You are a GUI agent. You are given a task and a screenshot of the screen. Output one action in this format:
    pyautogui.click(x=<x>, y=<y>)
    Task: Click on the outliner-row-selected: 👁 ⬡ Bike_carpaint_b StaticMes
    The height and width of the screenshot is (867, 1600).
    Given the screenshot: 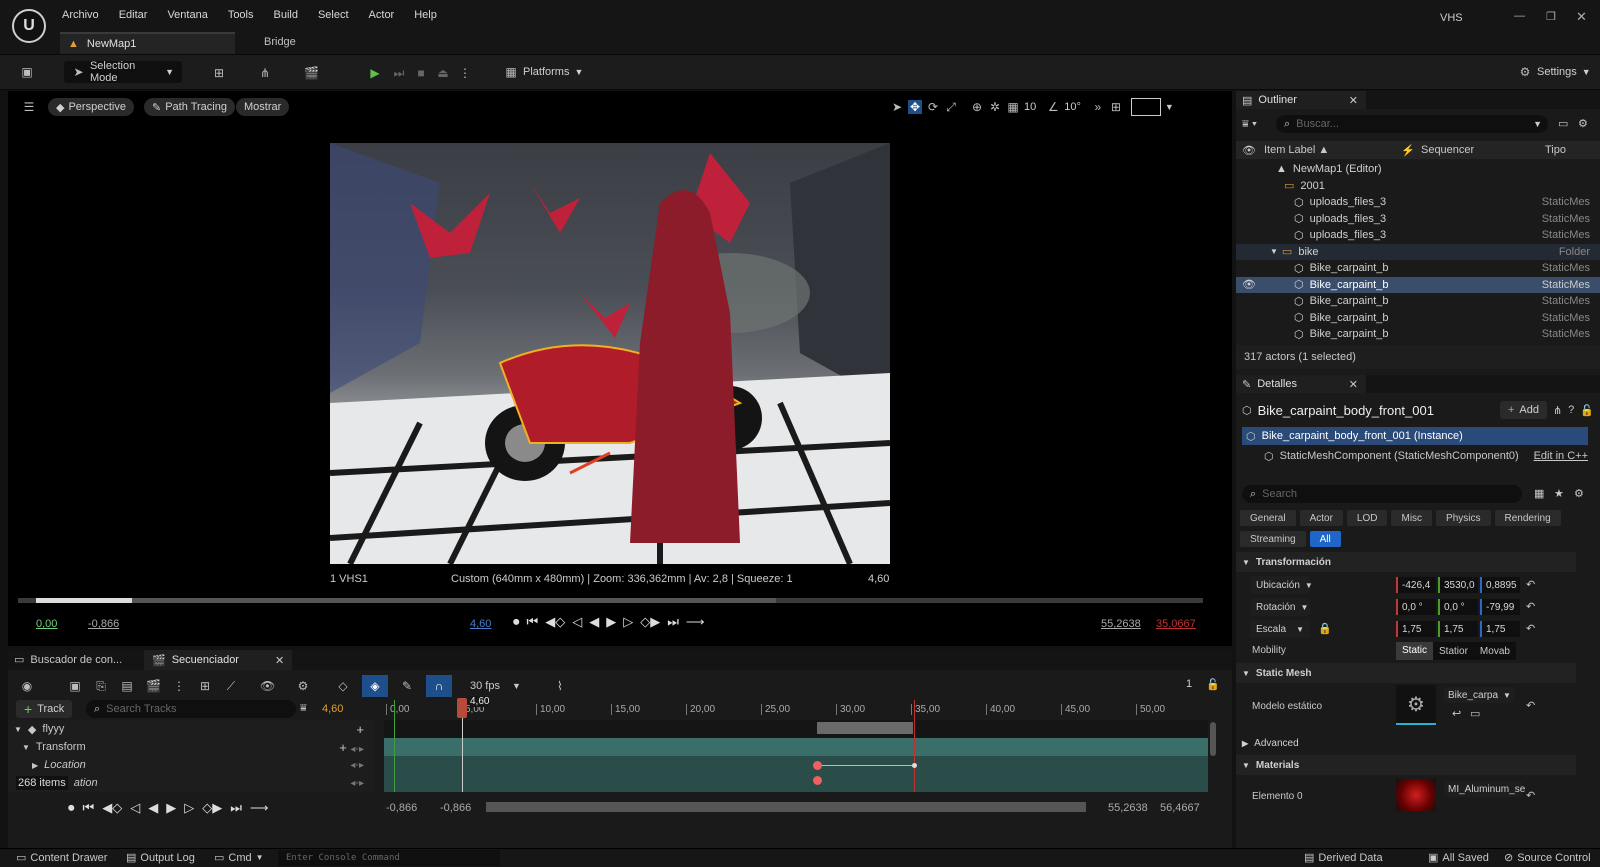 What is the action you would take?
    pyautogui.click(x=1418, y=284)
    